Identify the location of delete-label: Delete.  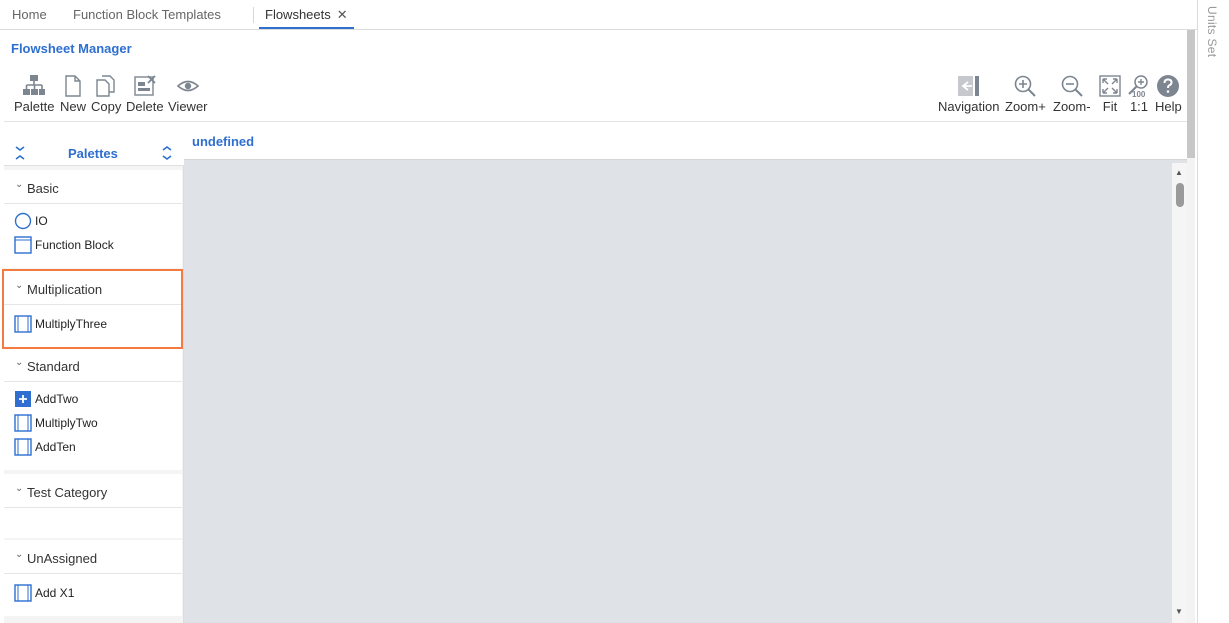
(145, 106).